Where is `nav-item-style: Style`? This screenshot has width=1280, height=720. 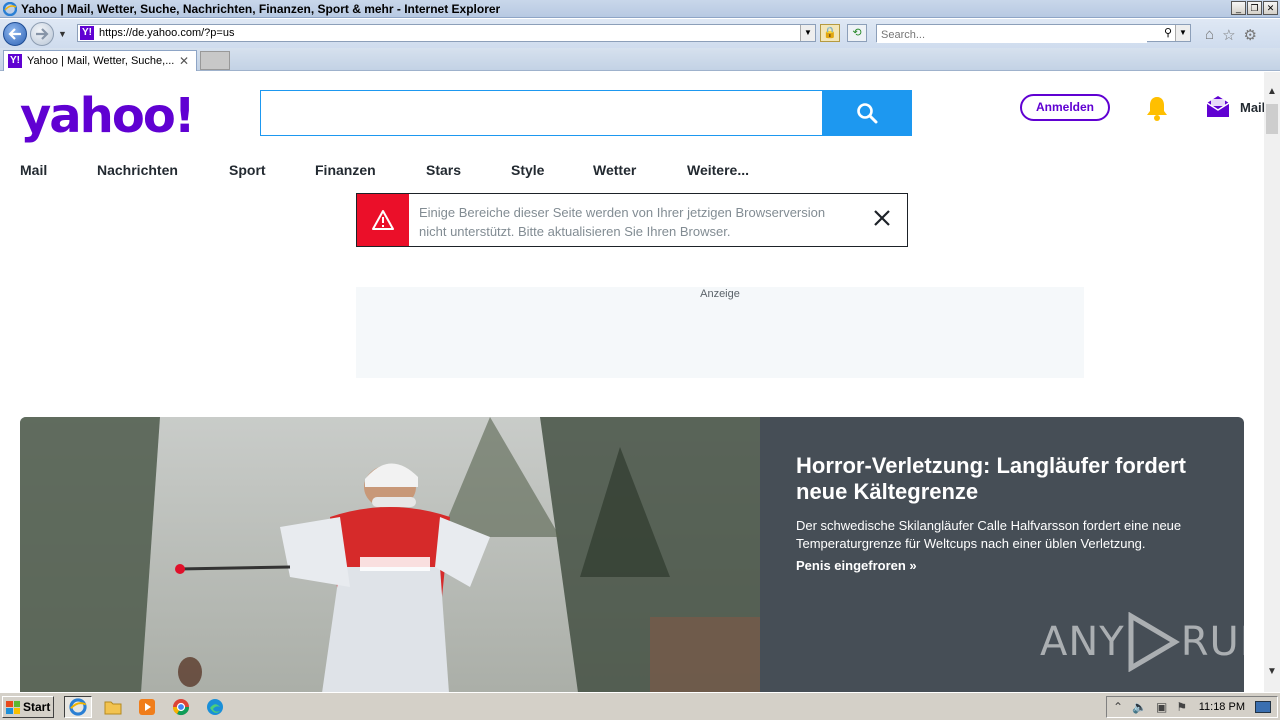 nav-item-style: Style is located at coordinates (527, 170).